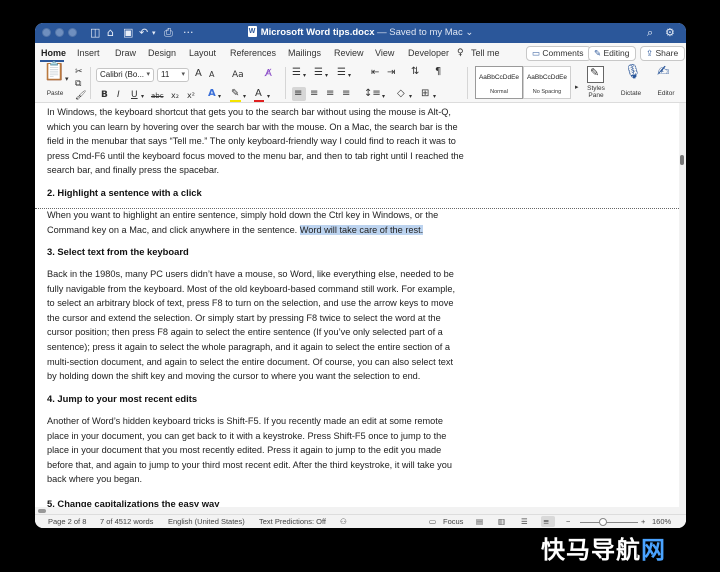  I want to click on line-spacing-dropdown-icon: ▾, so click(383, 97).